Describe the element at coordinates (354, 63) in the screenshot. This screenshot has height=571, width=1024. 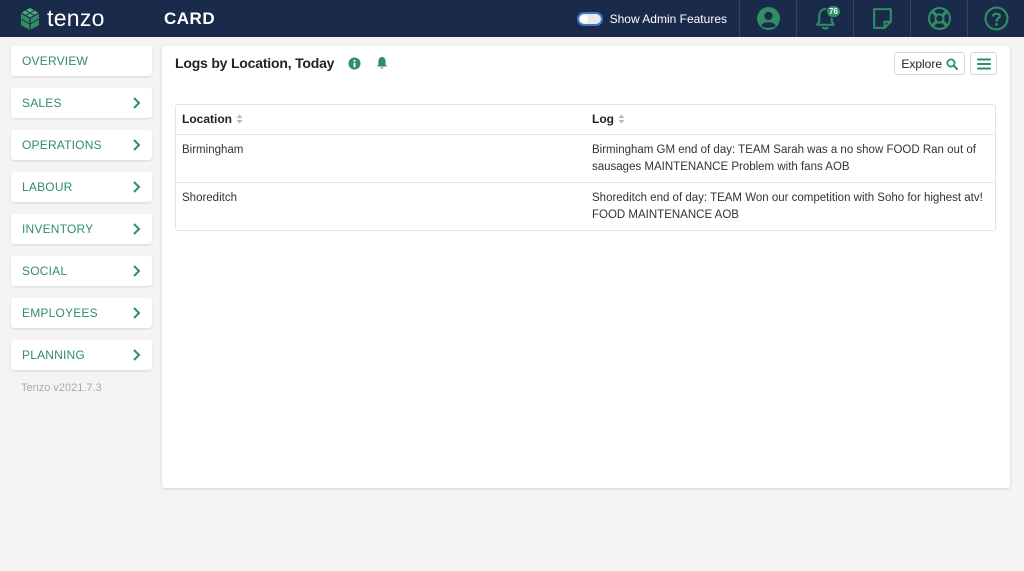
I see `info-icon` at that location.